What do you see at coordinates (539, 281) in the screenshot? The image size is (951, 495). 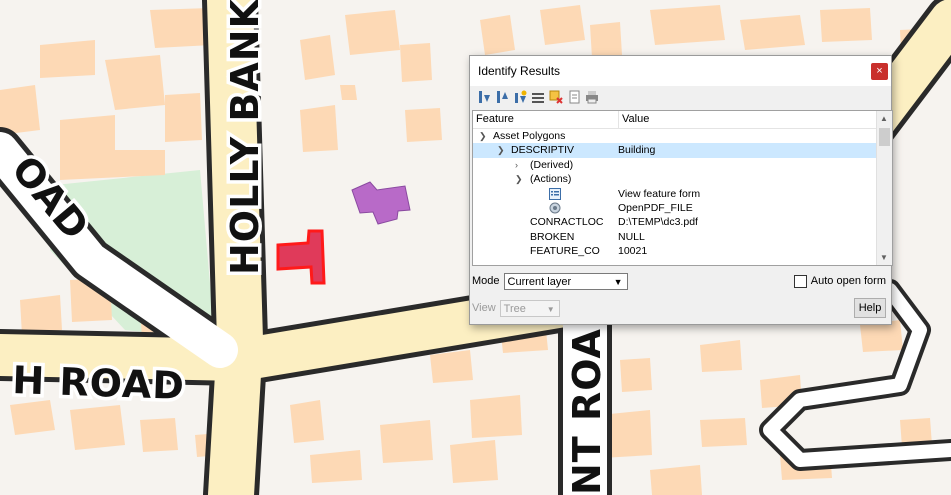 I see `mode-select-value: Current layer` at bounding box center [539, 281].